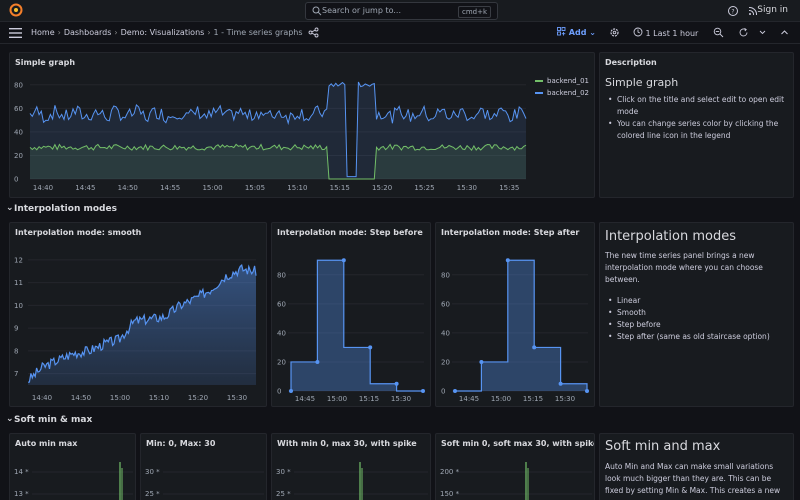 The image size is (800, 500). Describe the element at coordinates (642, 82) in the screenshot. I see `description-heading: Simple graph` at that location.